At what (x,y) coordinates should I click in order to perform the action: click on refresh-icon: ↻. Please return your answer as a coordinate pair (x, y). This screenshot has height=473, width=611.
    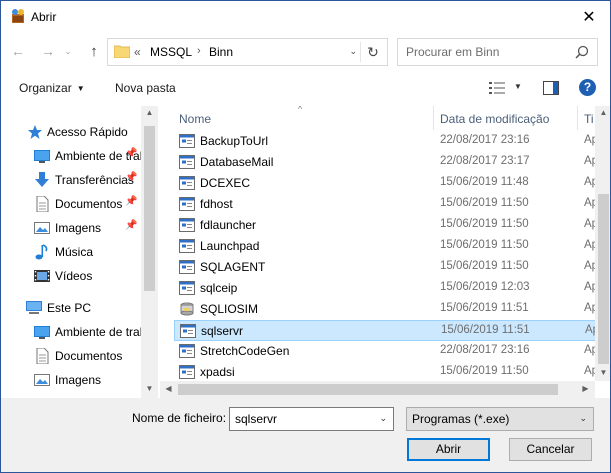
    Looking at the image, I should click on (373, 52).